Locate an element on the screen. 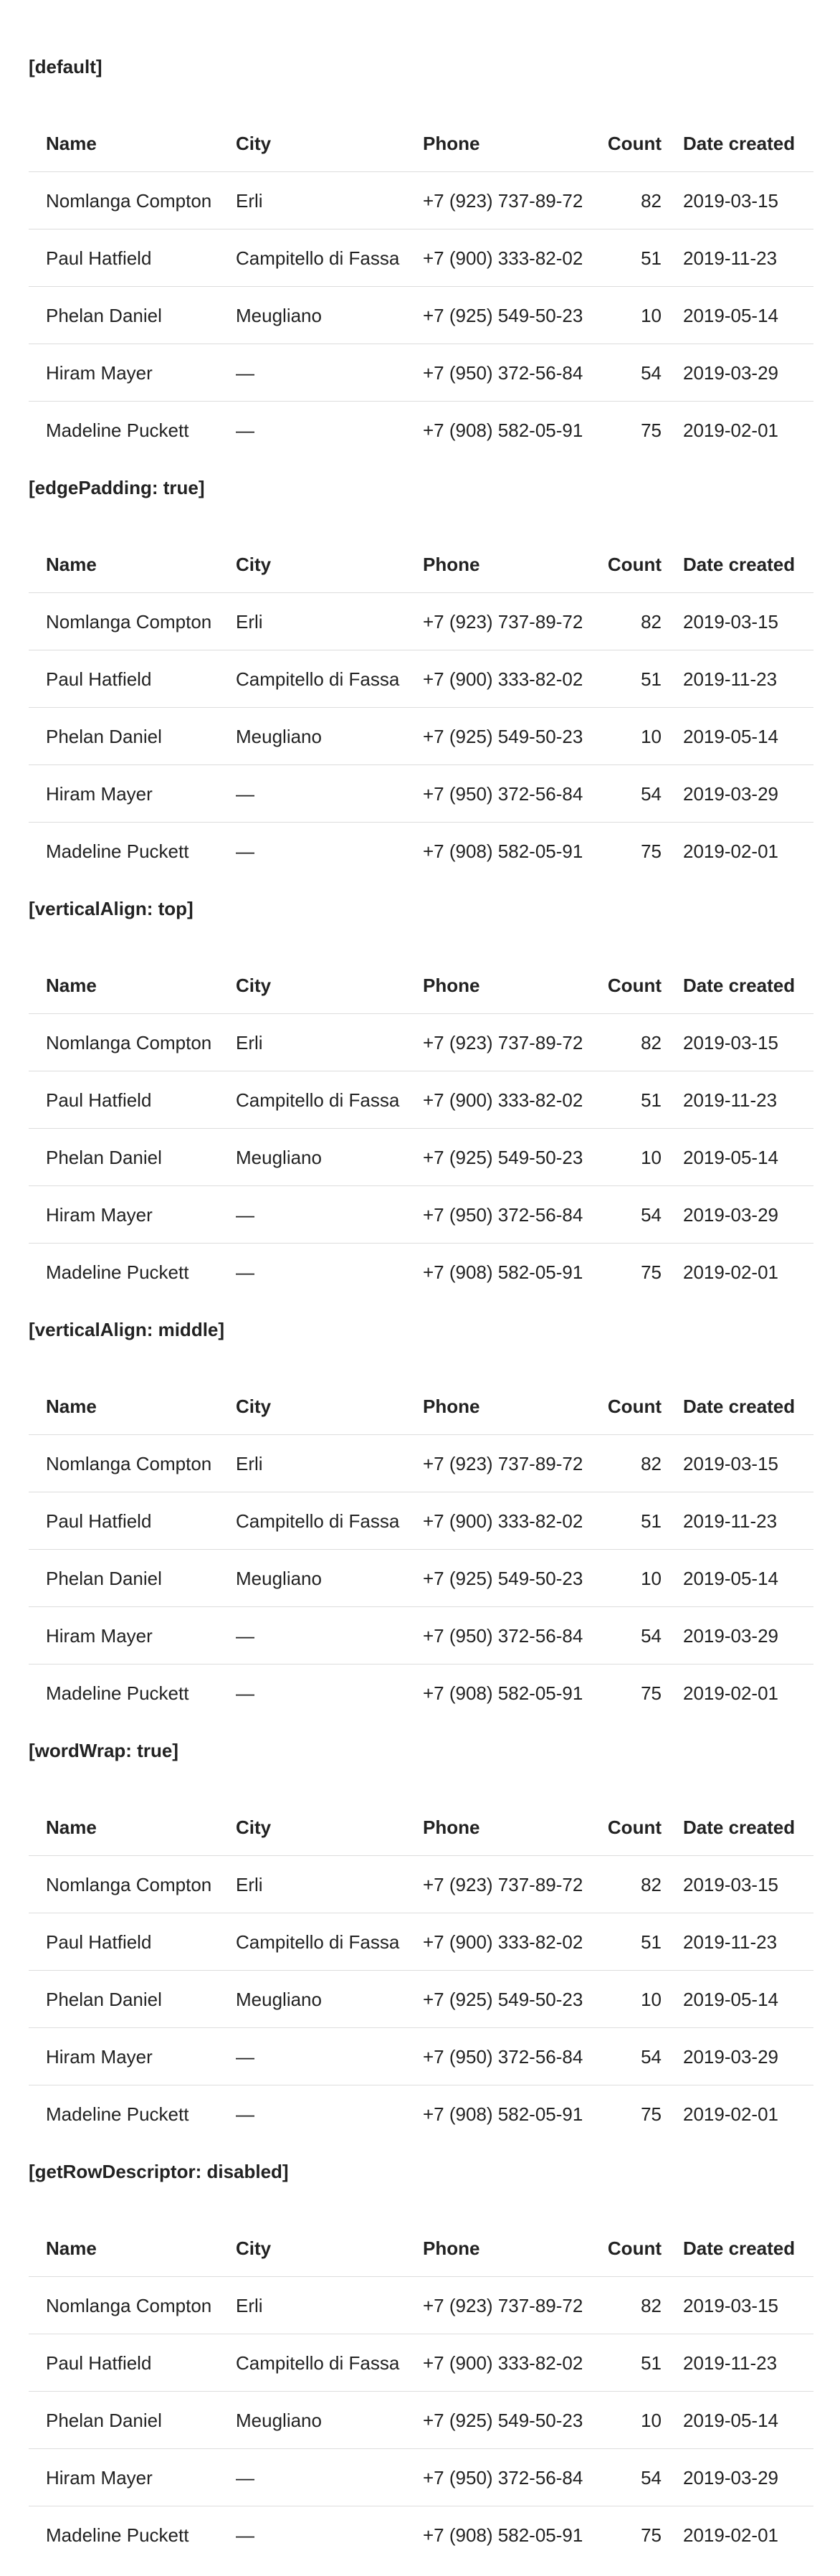 The width and height of the screenshot is (840, 2576). cell-name: Madeline Puckett is located at coordinates (117, 1272).